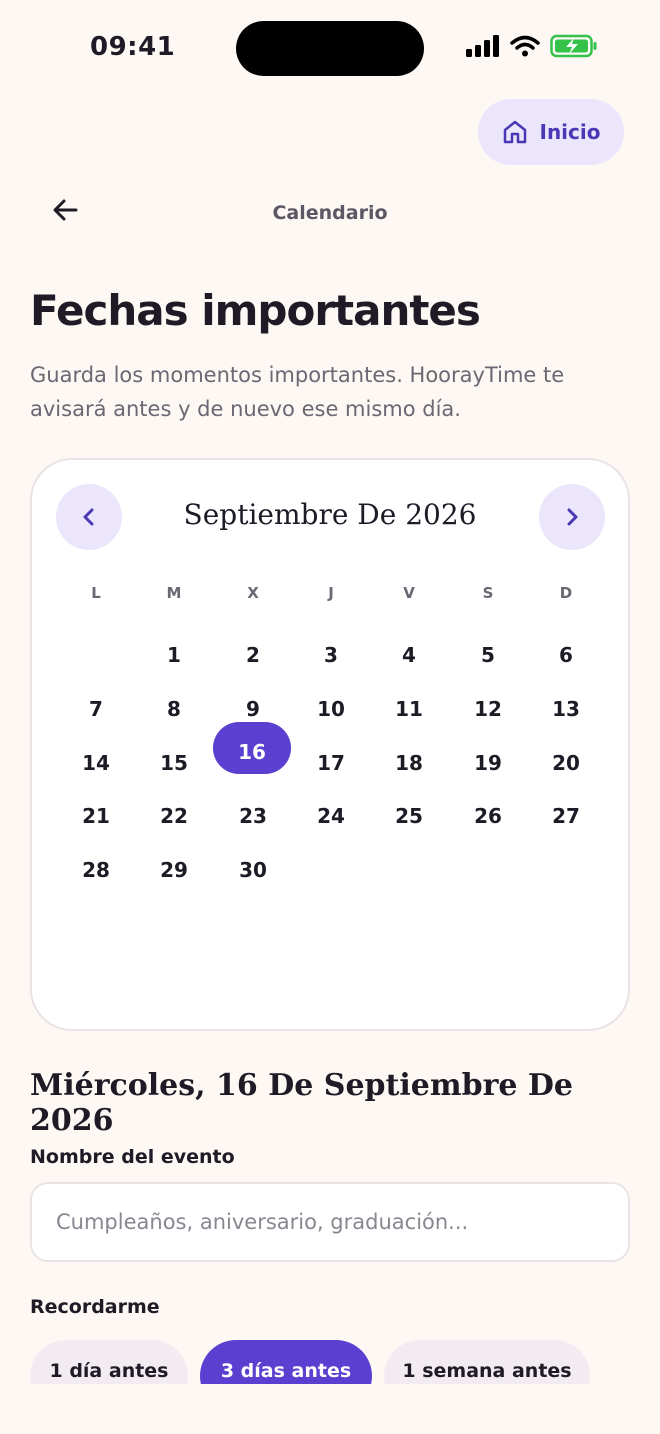 The height and width of the screenshot is (1434, 660). I want to click on status-icons, so click(532, 46).